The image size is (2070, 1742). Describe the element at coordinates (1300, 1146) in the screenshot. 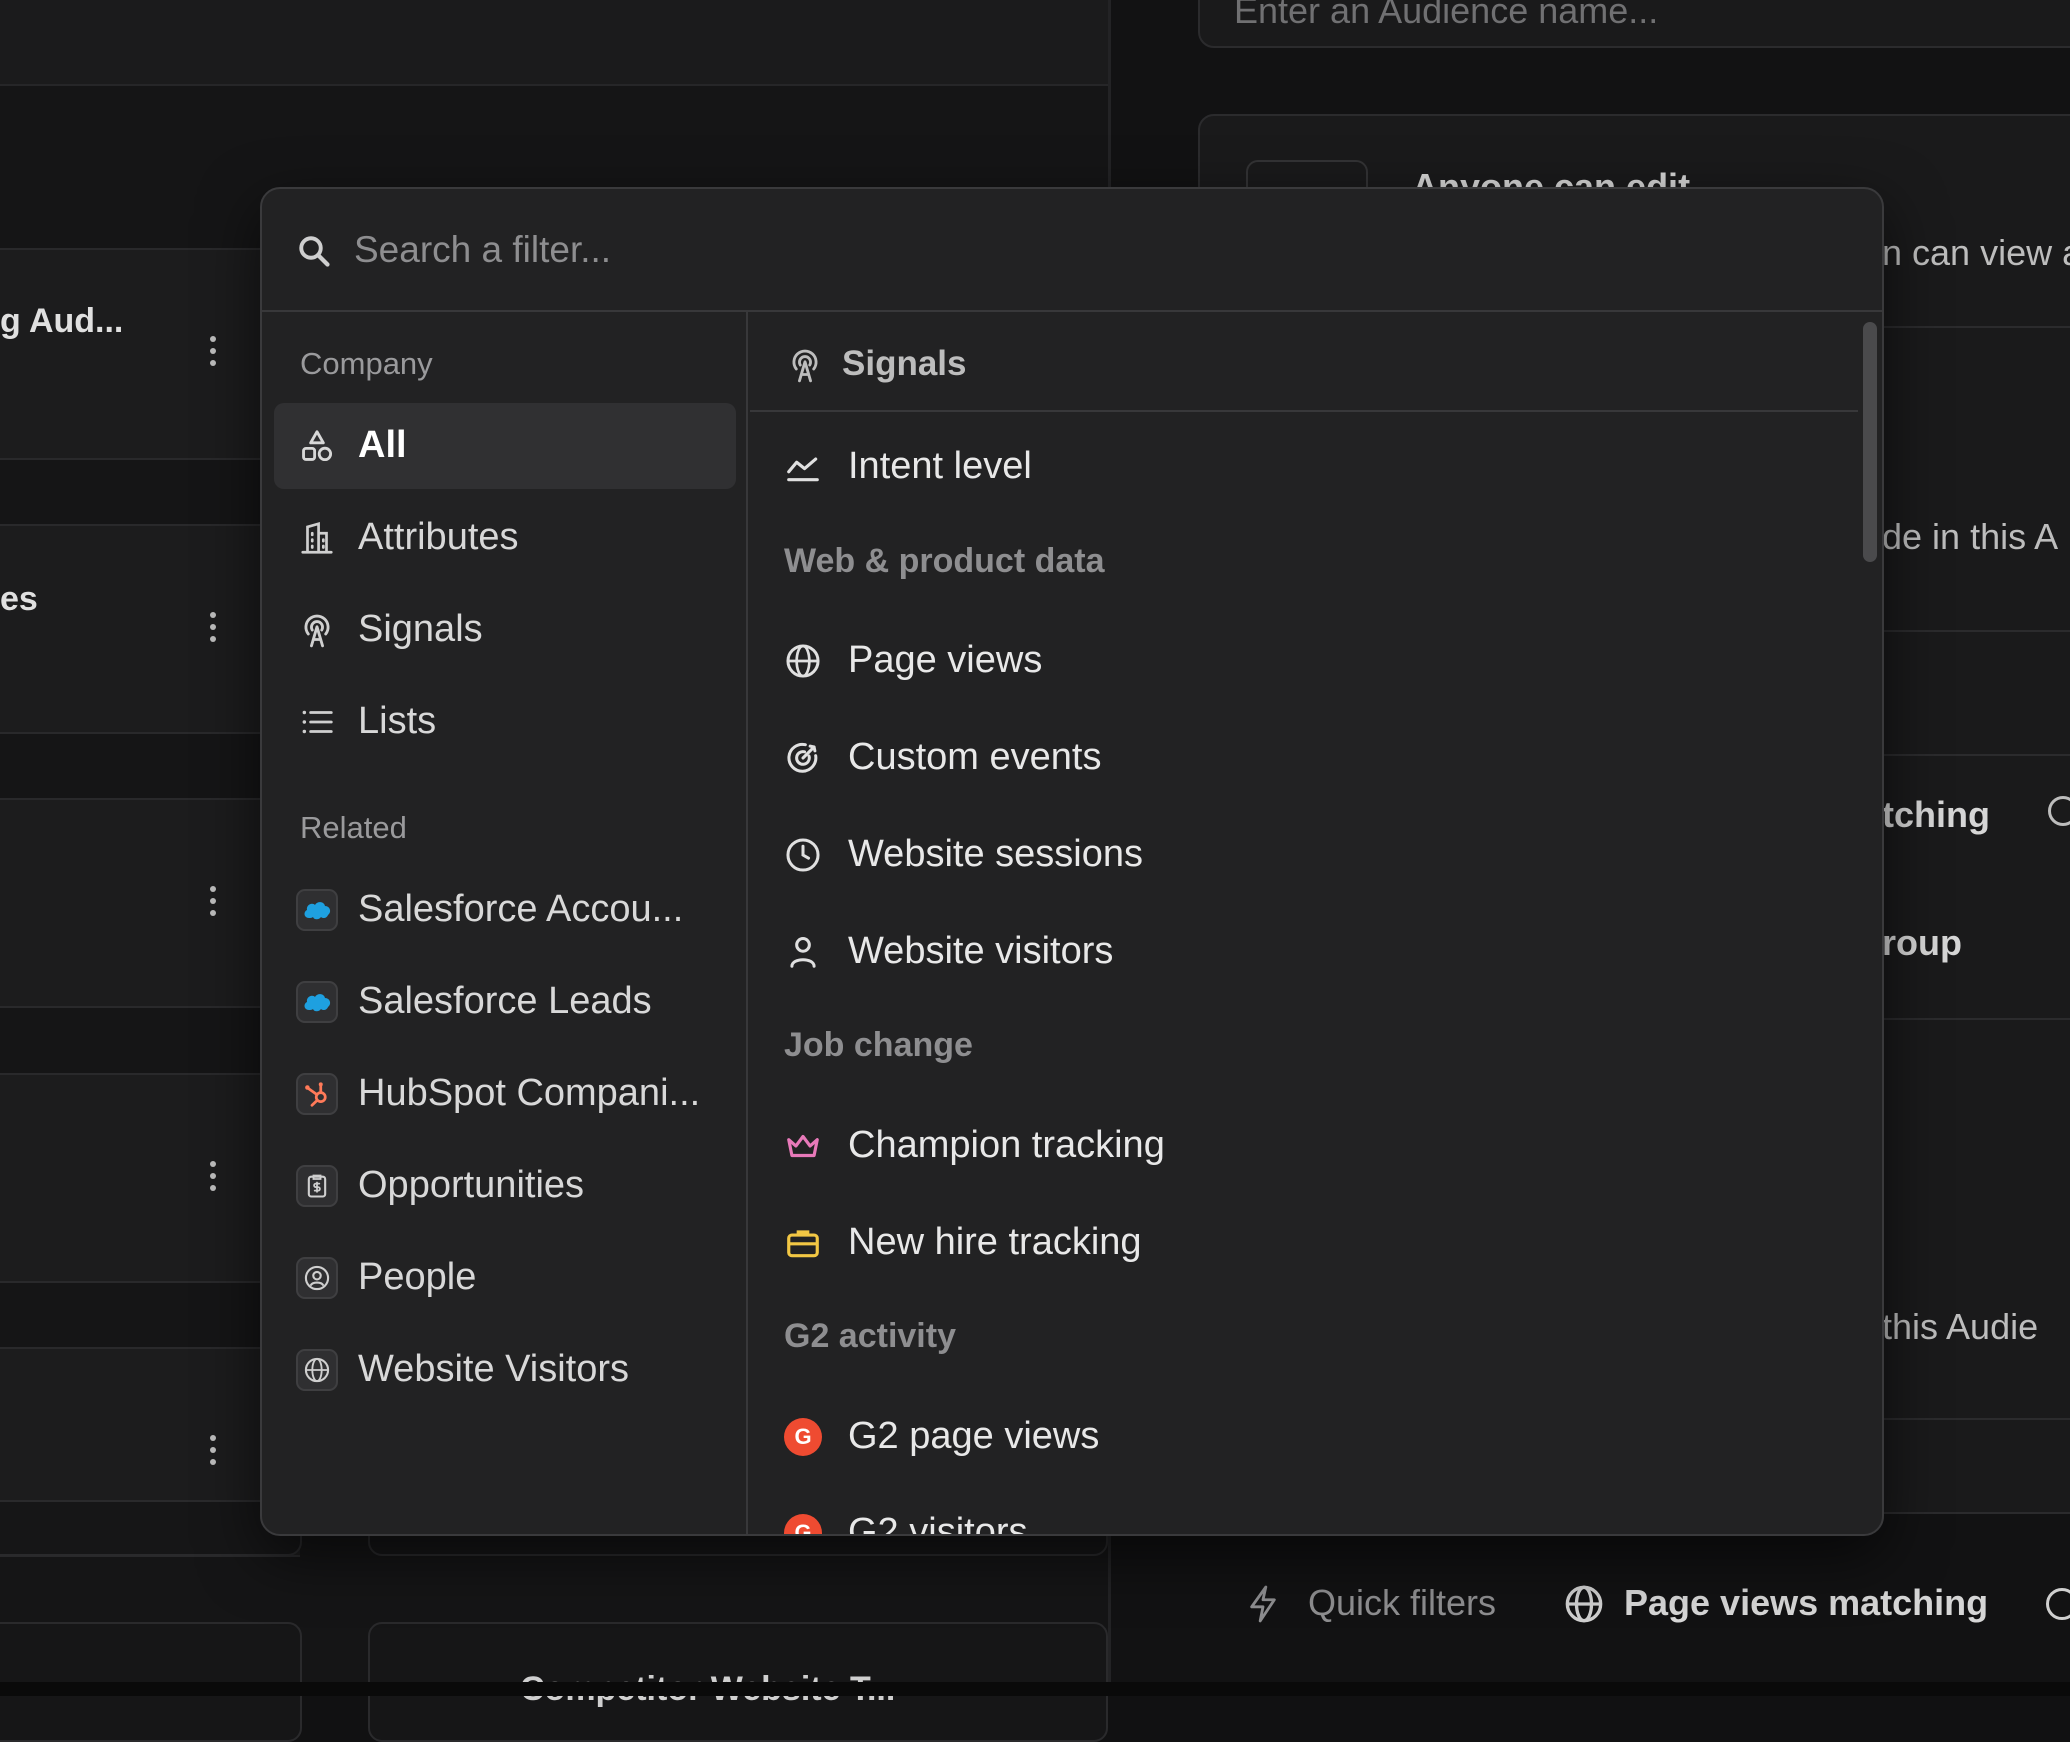

I see `option-champion-tracking: Champion tracking` at that location.